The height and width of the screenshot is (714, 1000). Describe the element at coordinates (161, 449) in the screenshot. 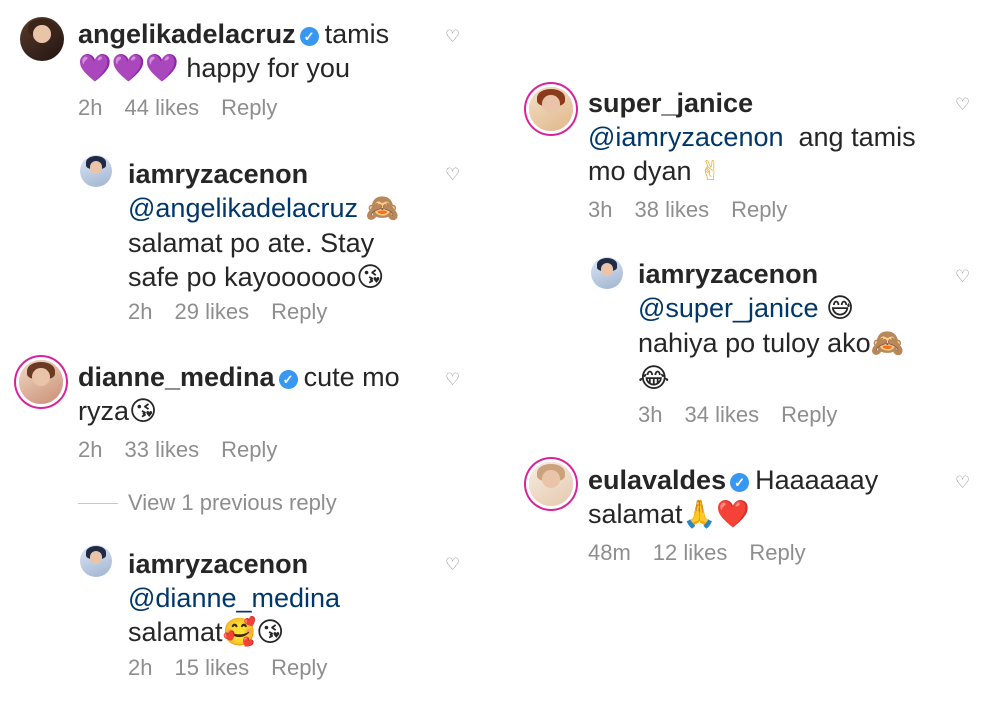

I see `likes-count: 33 likes` at that location.